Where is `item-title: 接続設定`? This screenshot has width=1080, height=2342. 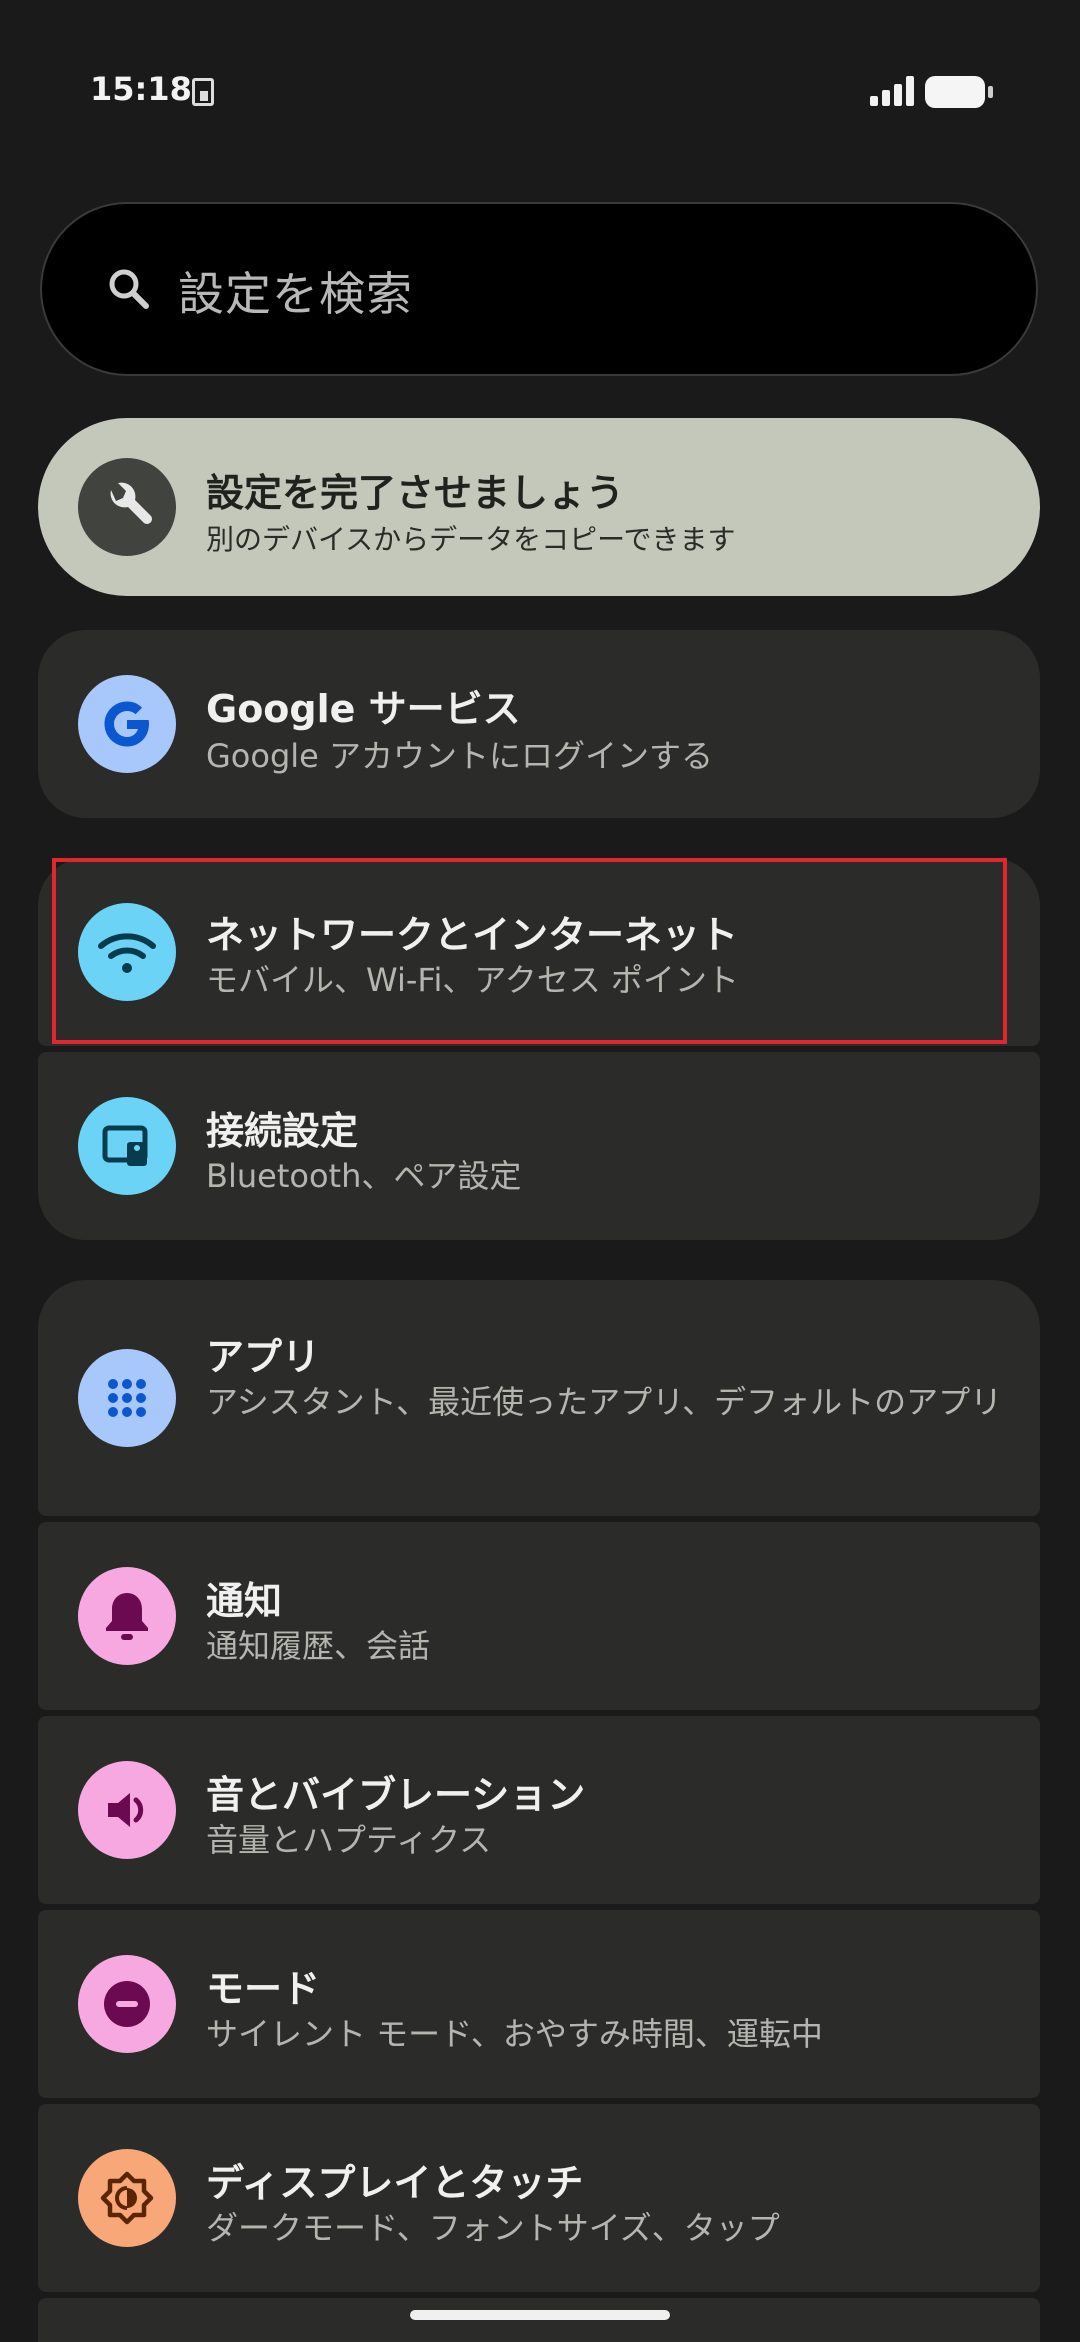
item-title: 接続設定 is located at coordinates (282, 1131).